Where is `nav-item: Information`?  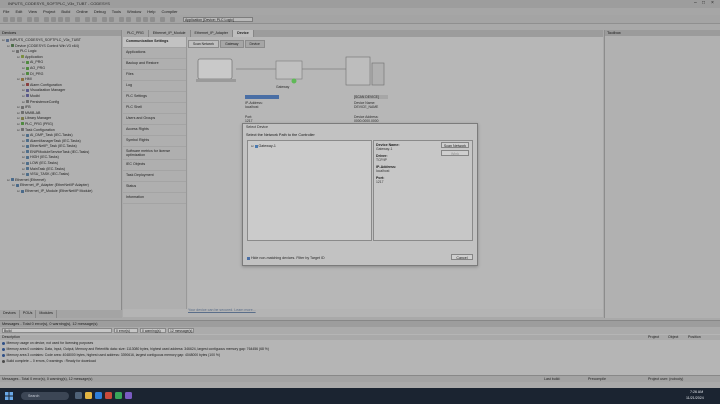 nav-item: Information is located at coordinates (154, 198).